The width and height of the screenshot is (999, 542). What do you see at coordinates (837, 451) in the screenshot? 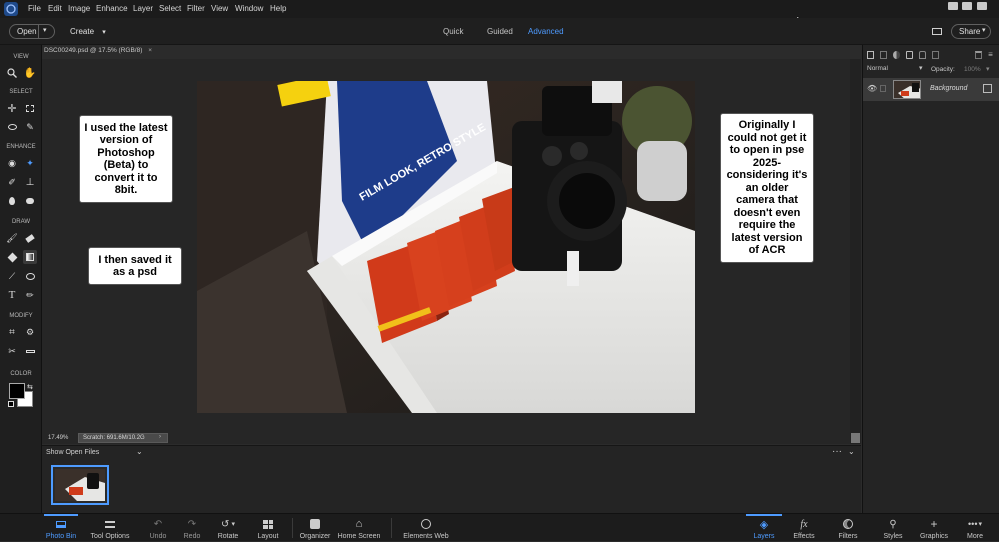
I see `more-options-icon: ···` at bounding box center [837, 451].